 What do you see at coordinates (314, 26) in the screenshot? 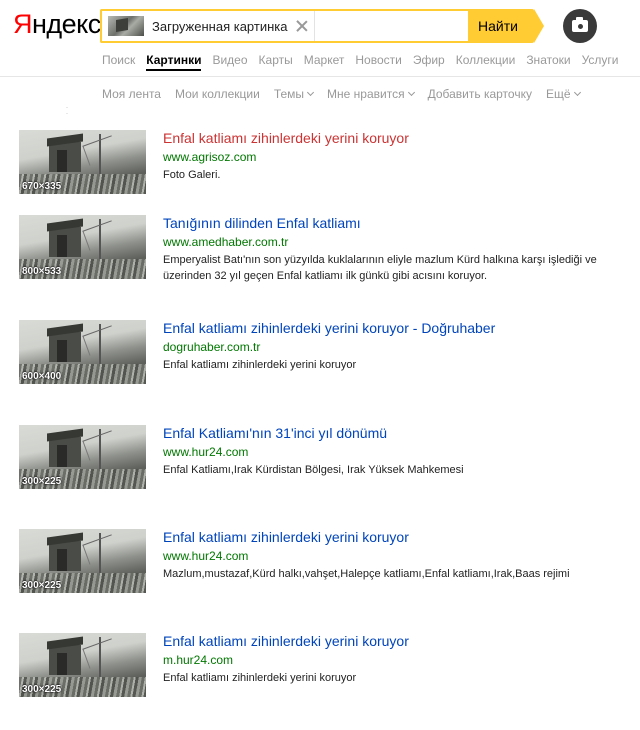
I see `search-separator` at bounding box center [314, 26].